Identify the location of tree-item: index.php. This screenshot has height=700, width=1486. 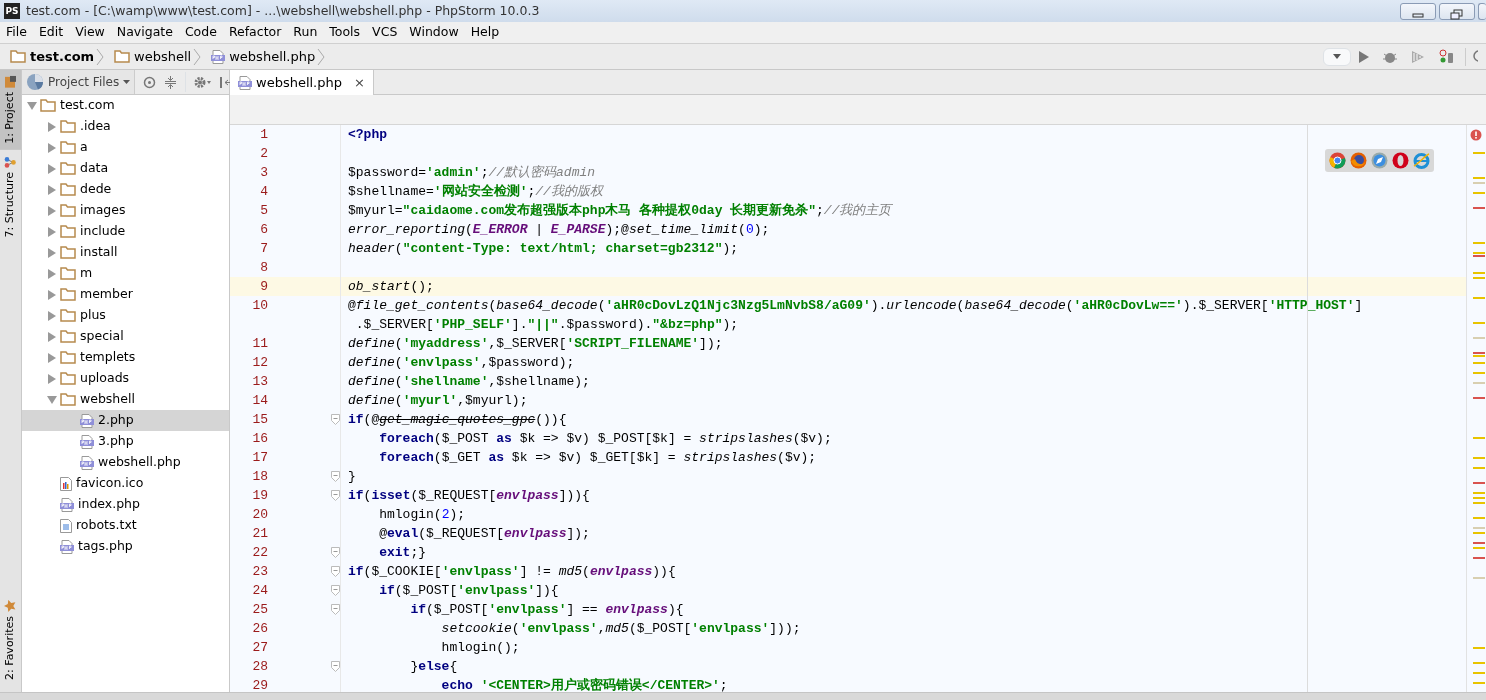
(125, 504).